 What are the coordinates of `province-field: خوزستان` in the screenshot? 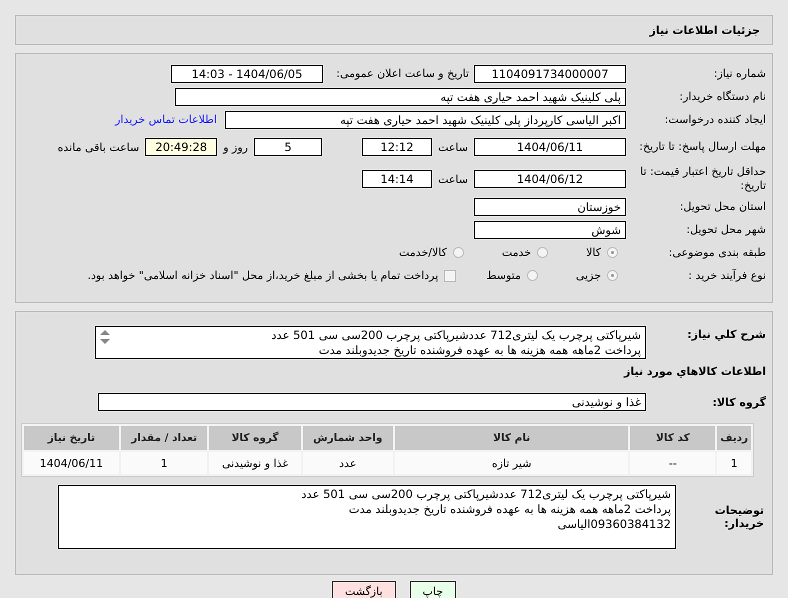 It's located at (550, 207).